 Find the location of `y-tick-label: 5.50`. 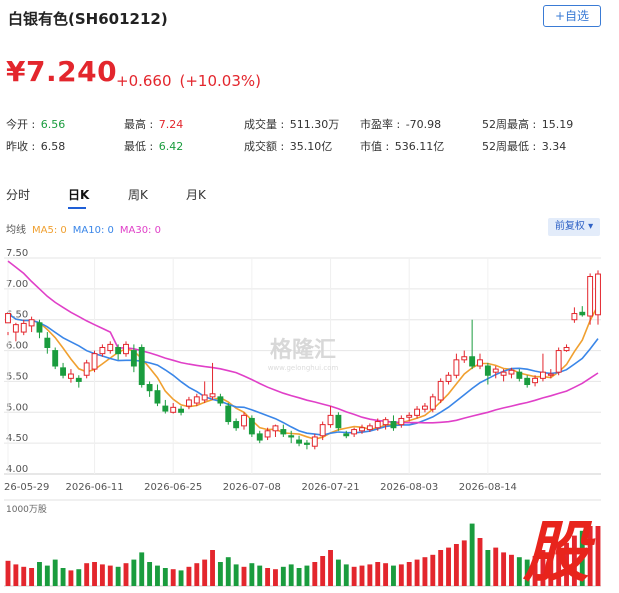

y-tick-label: 5.50 is located at coordinates (17, 376).